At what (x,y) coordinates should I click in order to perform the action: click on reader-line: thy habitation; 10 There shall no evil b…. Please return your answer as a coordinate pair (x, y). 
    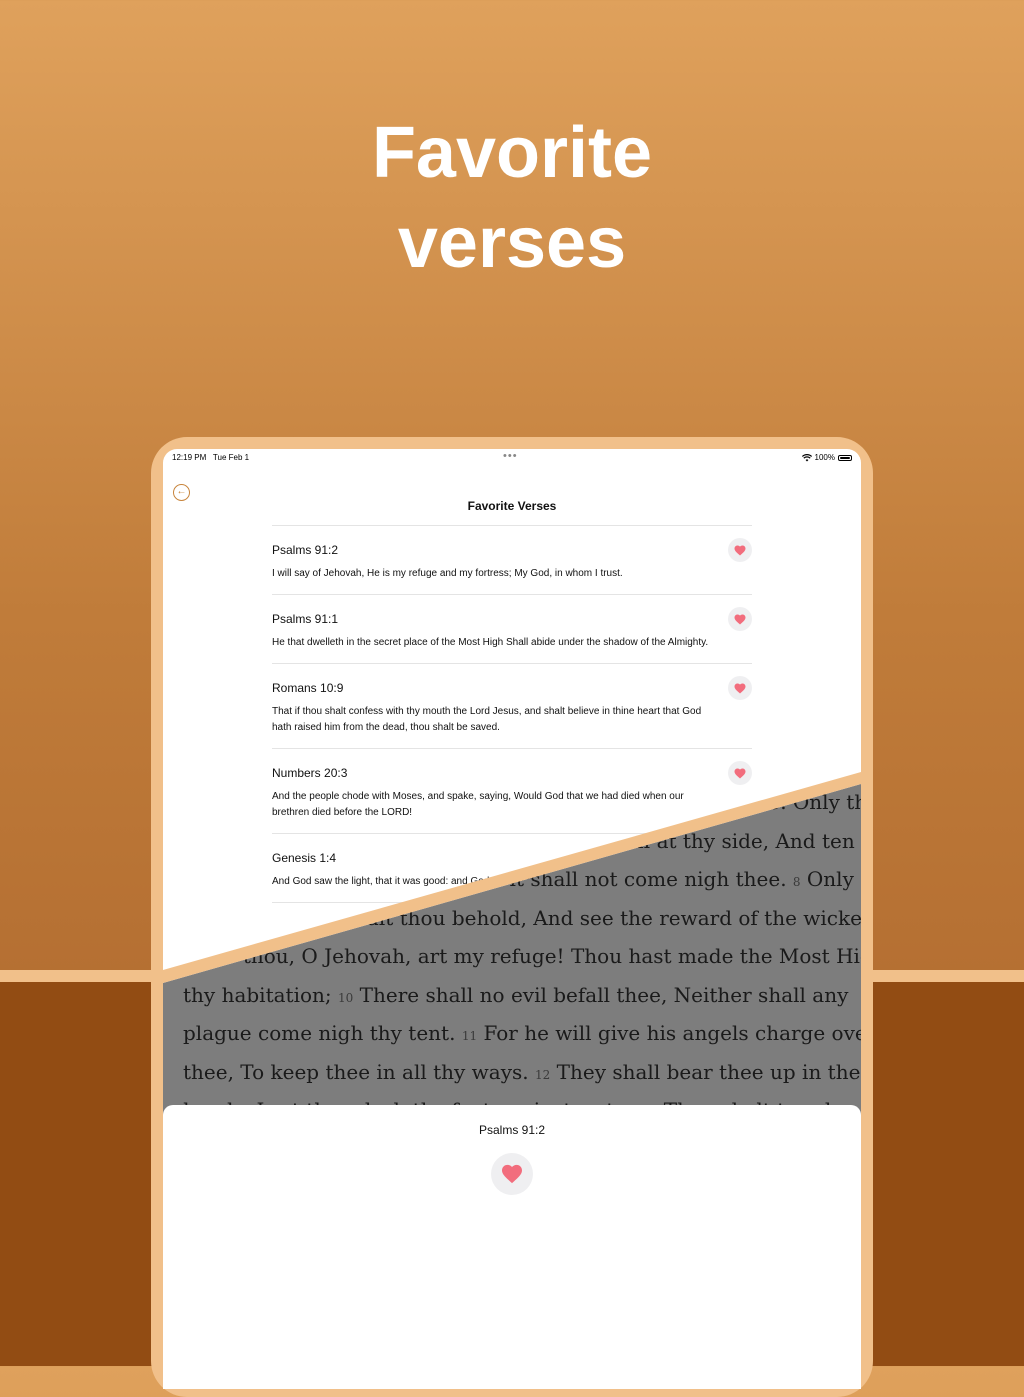
    Looking at the image, I should click on (516, 995).